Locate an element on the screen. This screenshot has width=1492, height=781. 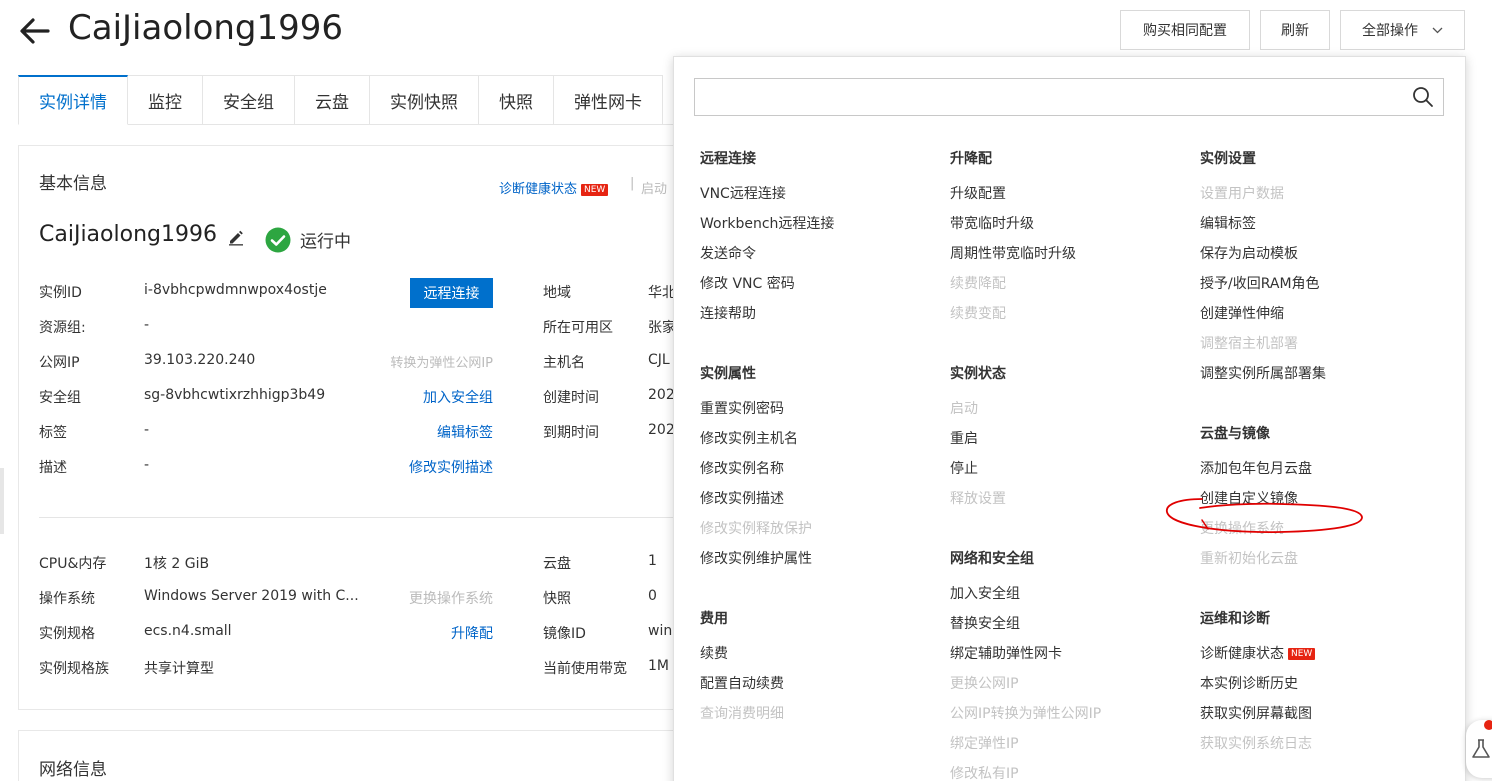
menu-item: 续费 is located at coordinates (714, 653).